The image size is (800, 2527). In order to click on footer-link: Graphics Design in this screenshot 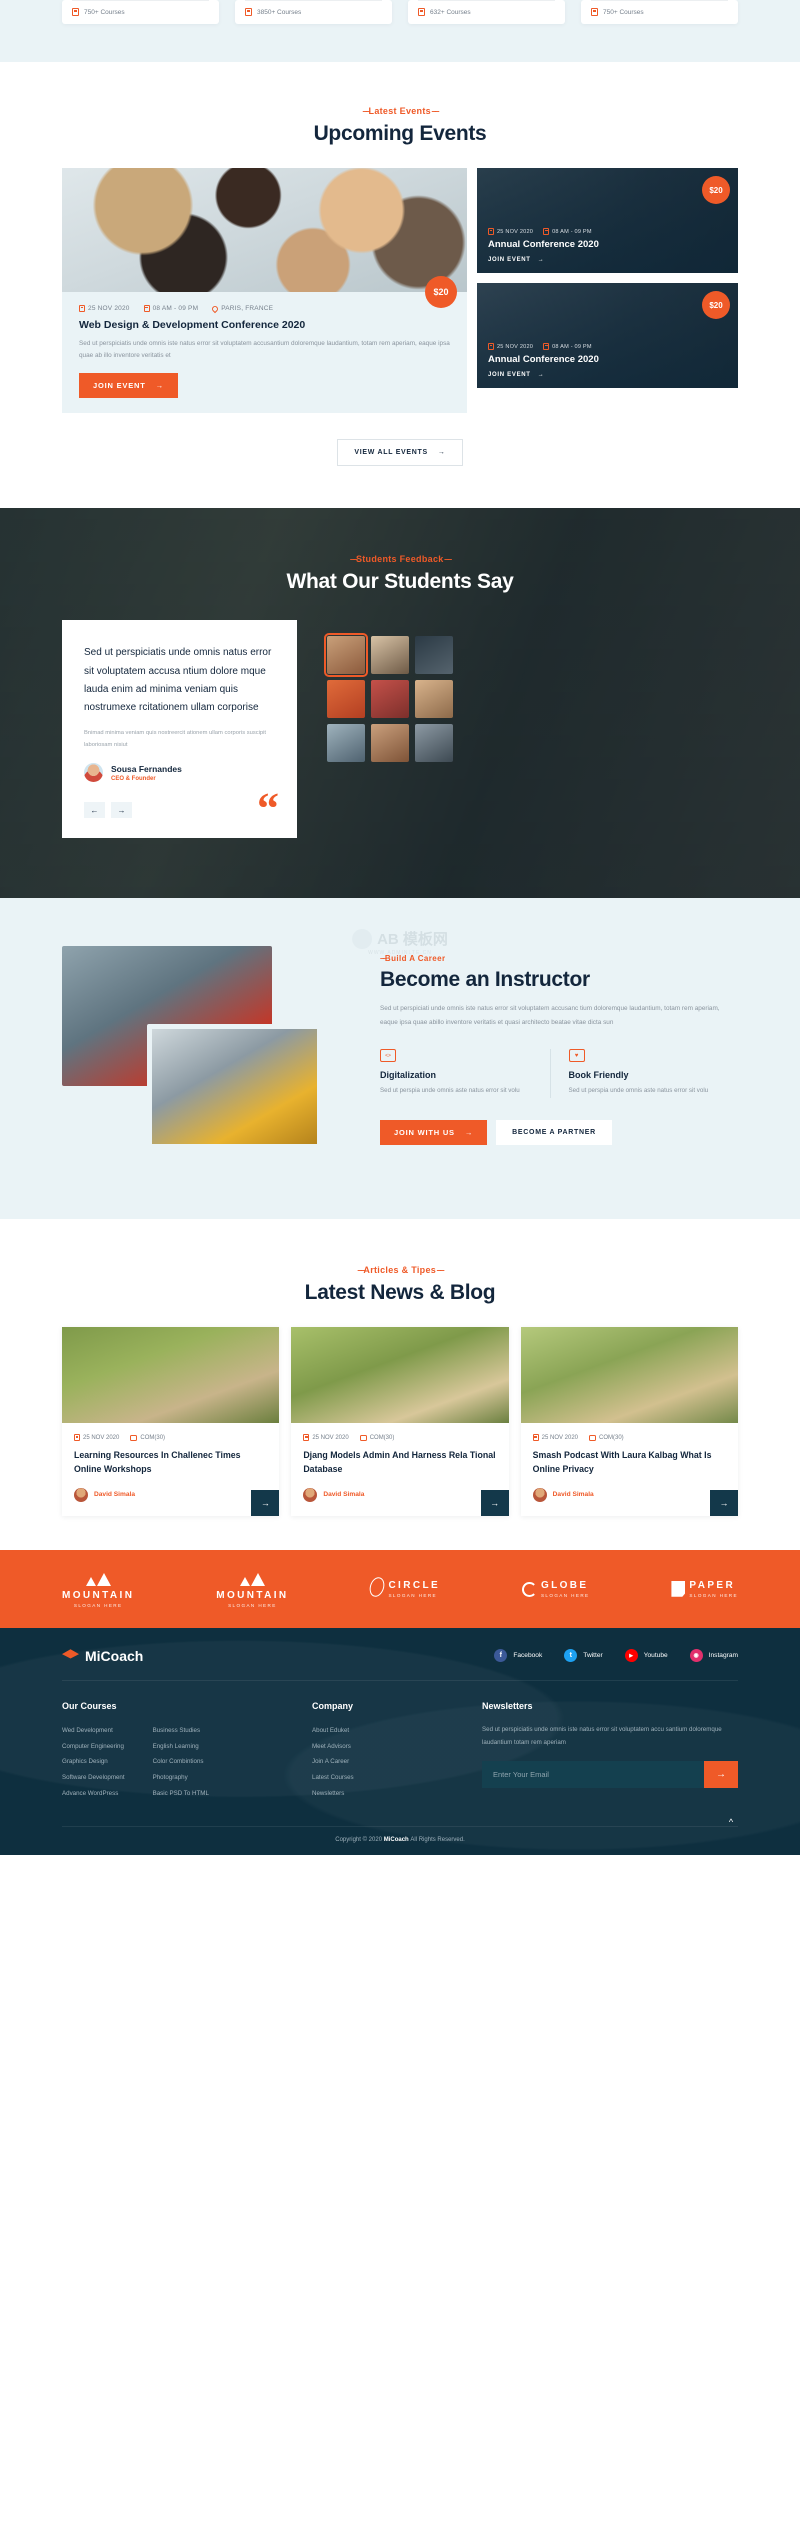, I will do `click(93, 1762)`.